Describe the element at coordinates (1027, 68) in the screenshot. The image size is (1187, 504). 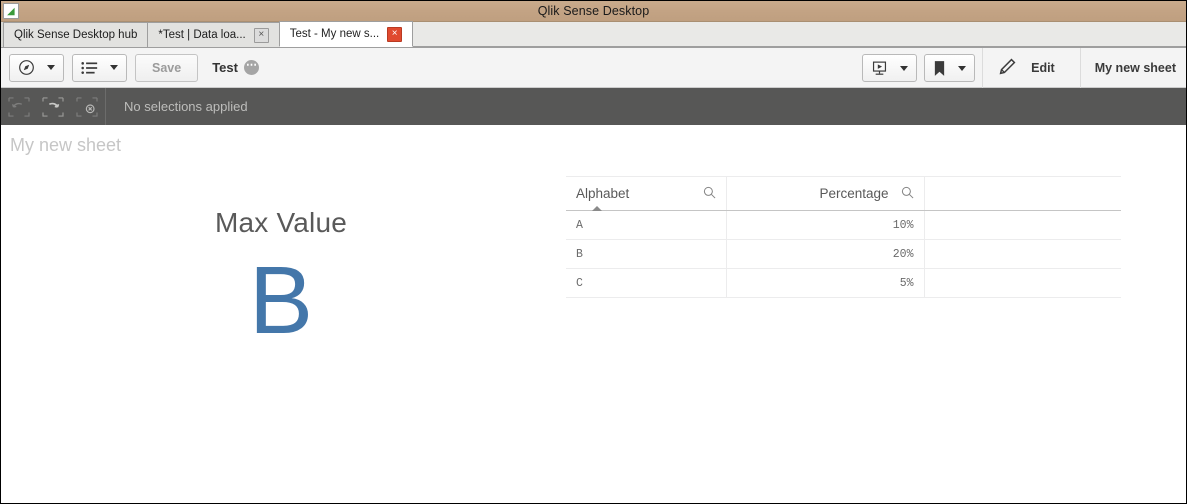
I see `edit-sheet-button: Edit` at that location.